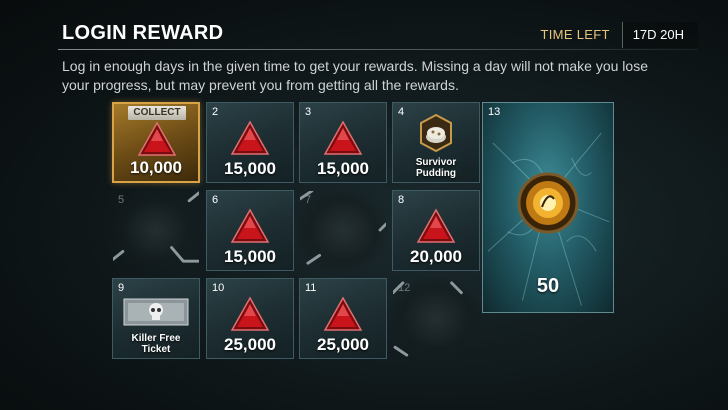  I want to click on reward-item-name: Survivor Pudding, so click(436, 168).